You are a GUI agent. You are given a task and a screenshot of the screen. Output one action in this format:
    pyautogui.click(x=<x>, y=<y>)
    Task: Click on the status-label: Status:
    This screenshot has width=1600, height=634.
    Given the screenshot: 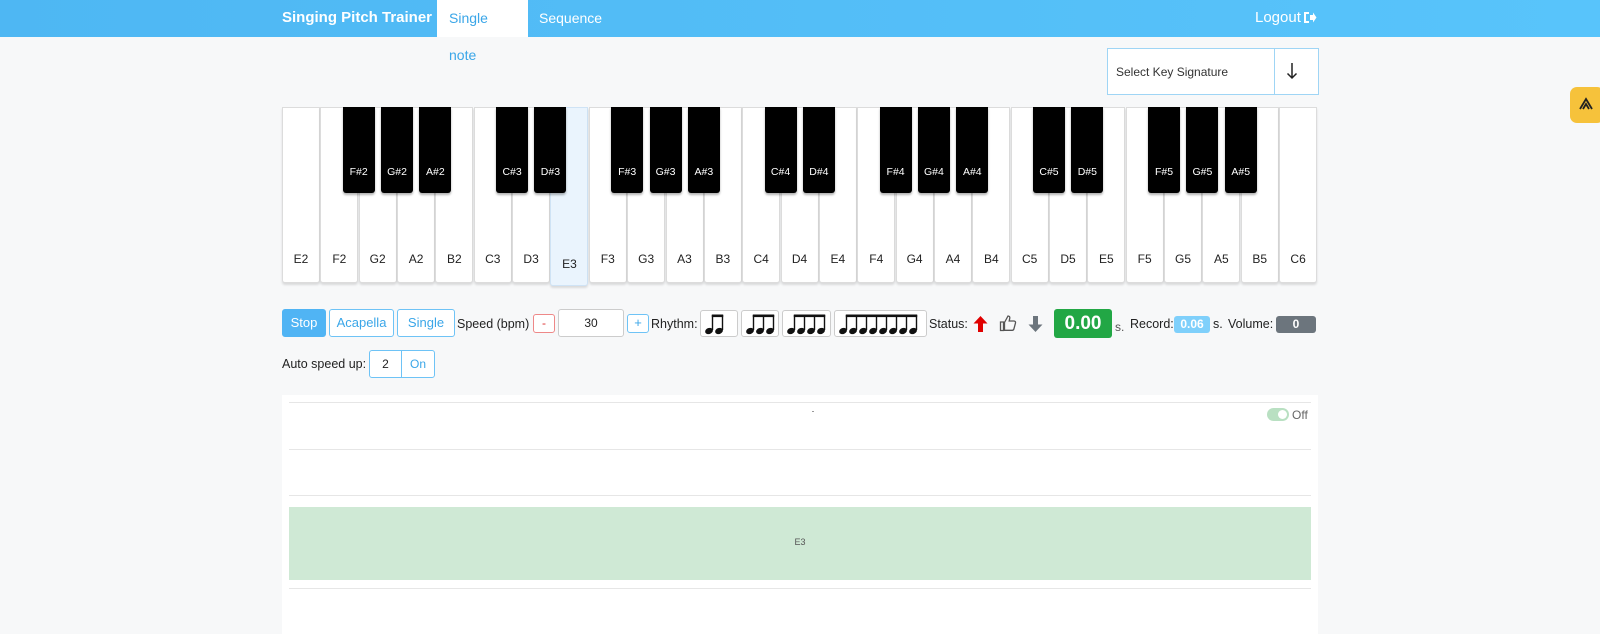 What is the action you would take?
    pyautogui.click(x=948, y=324)
    